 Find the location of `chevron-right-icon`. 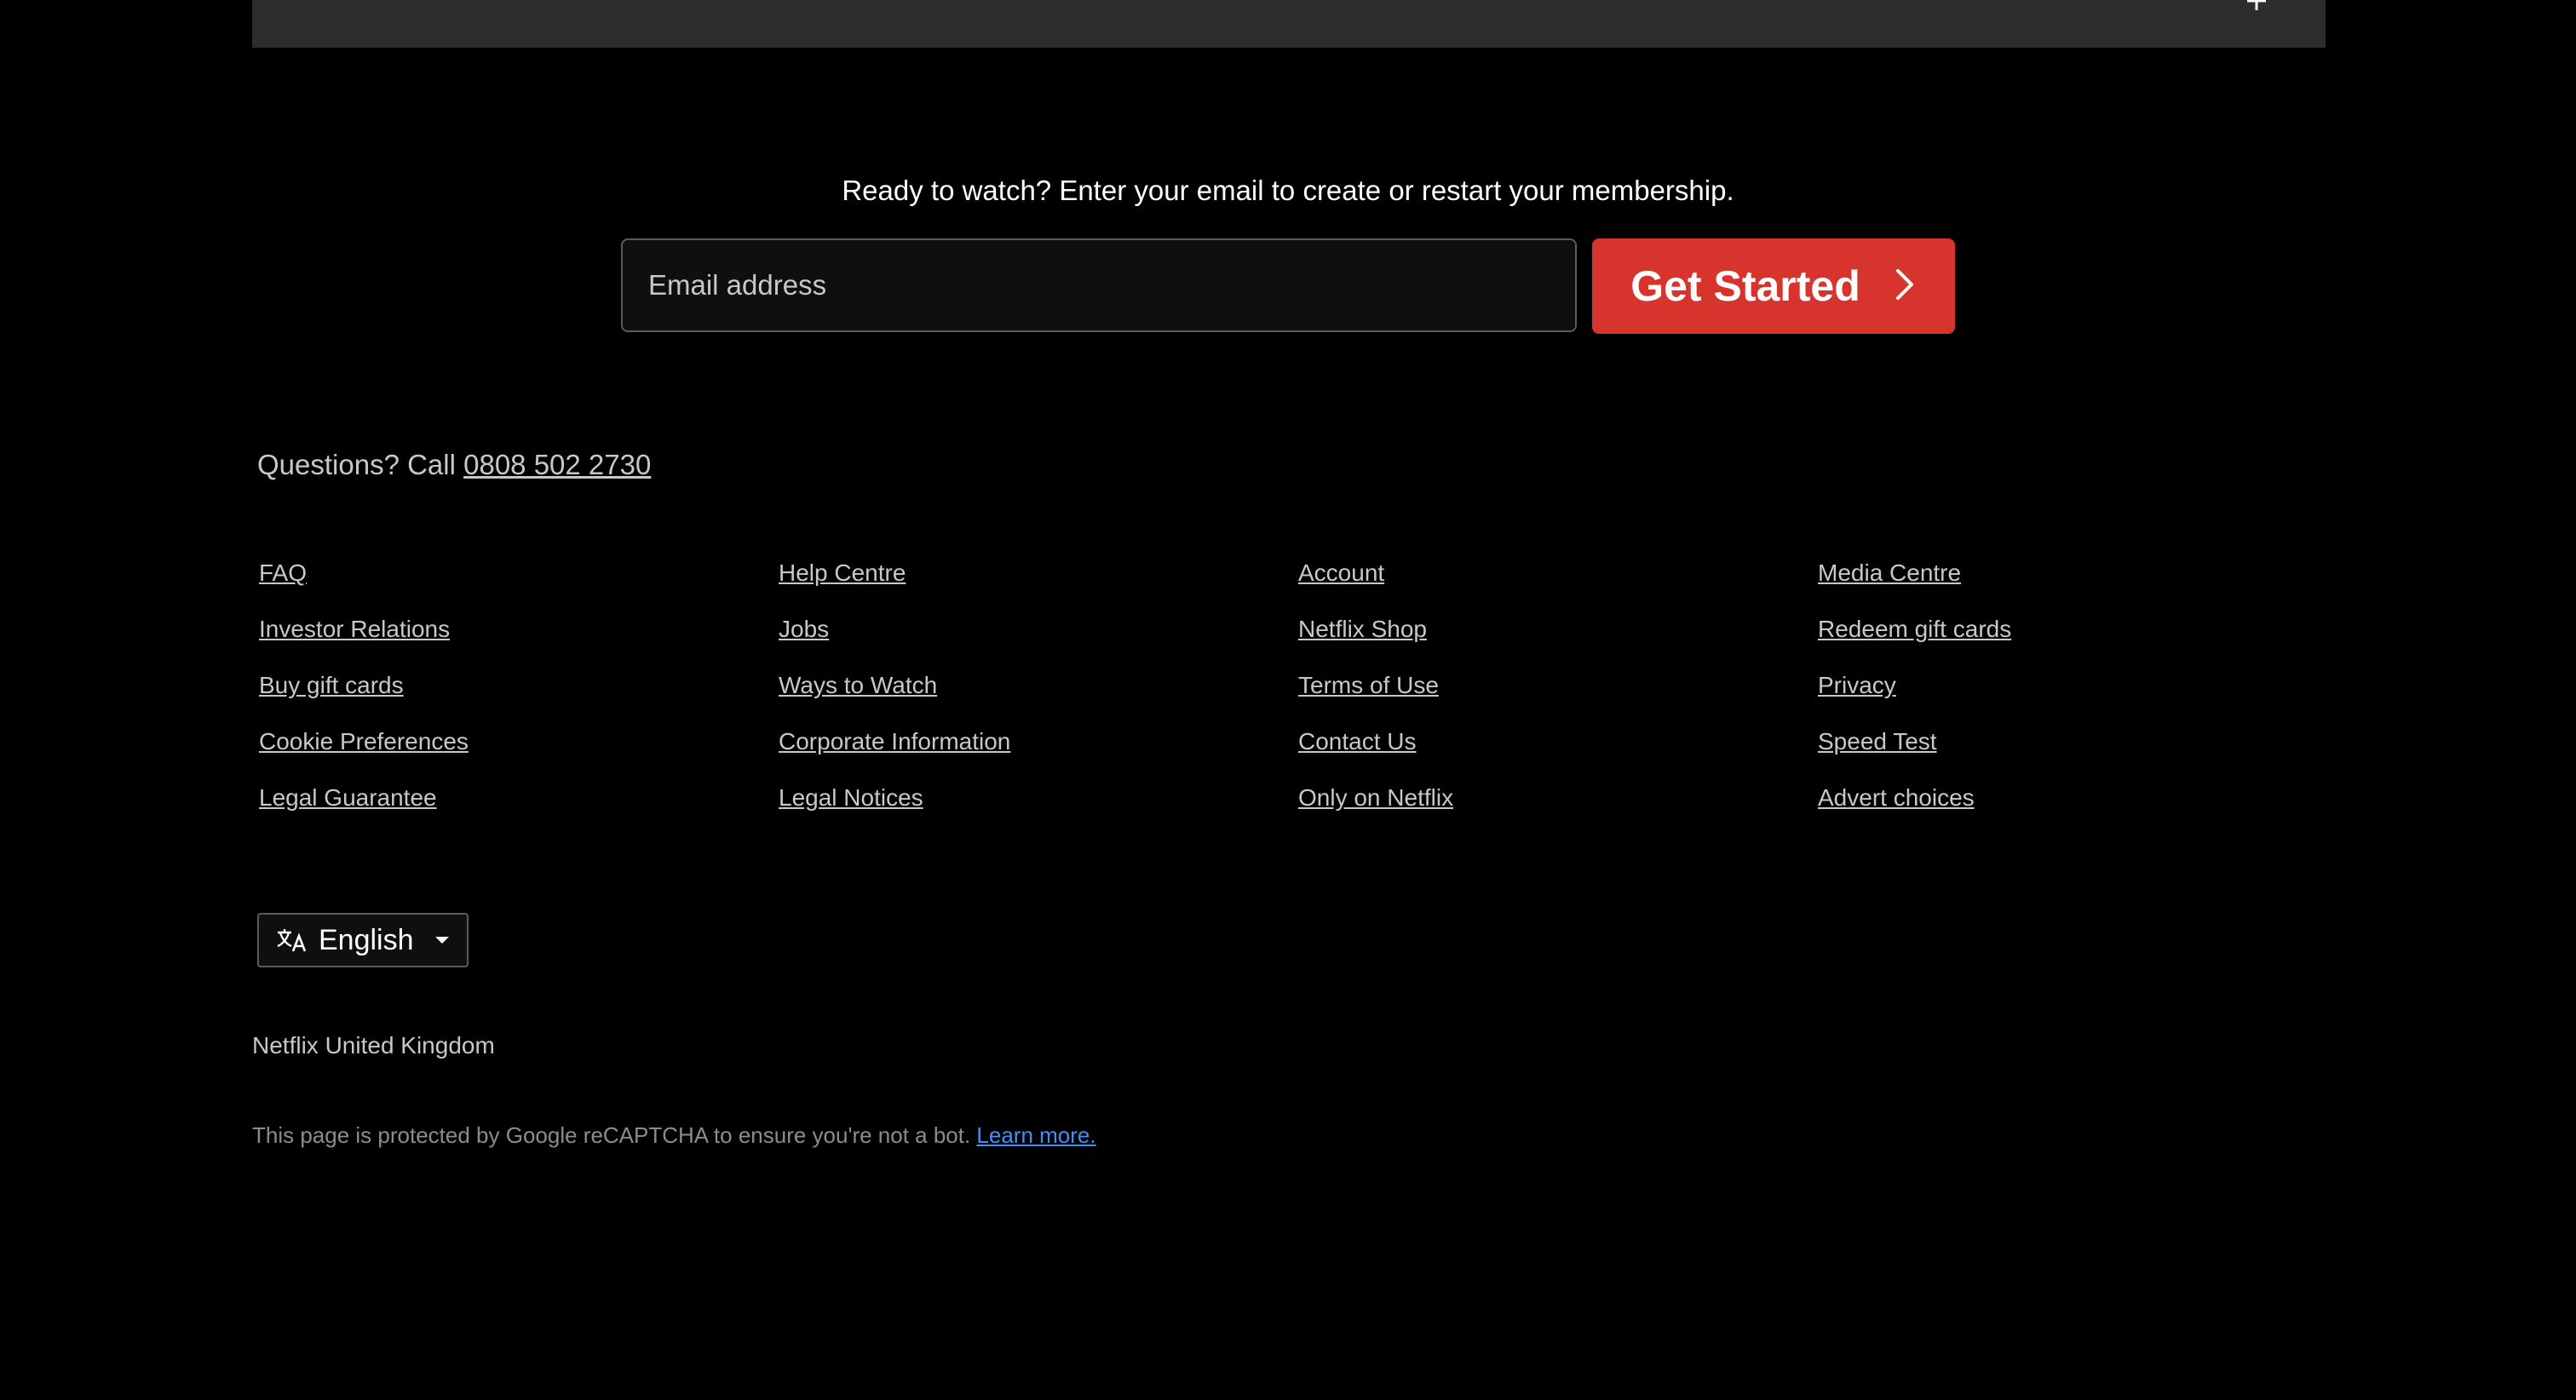

chevron-right-icon is located at coordinates (1904, 286).